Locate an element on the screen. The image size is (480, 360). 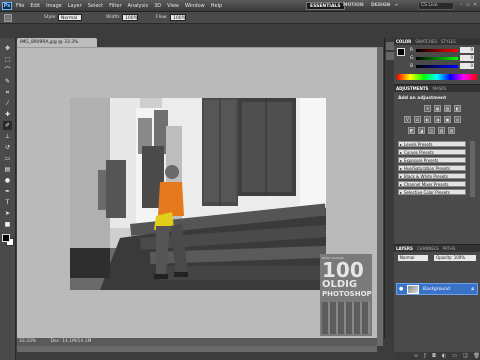
new-adjustment-icon: ◐ is located at coordinates (444, 356).